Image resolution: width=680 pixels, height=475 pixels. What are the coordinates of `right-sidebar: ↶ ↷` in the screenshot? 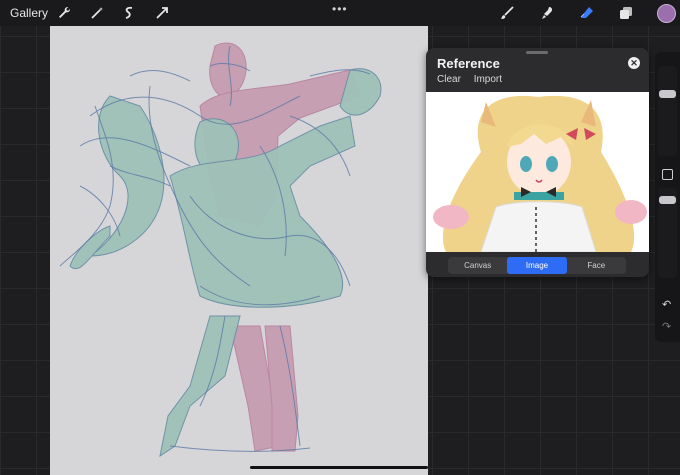 It's located at (667, 197).